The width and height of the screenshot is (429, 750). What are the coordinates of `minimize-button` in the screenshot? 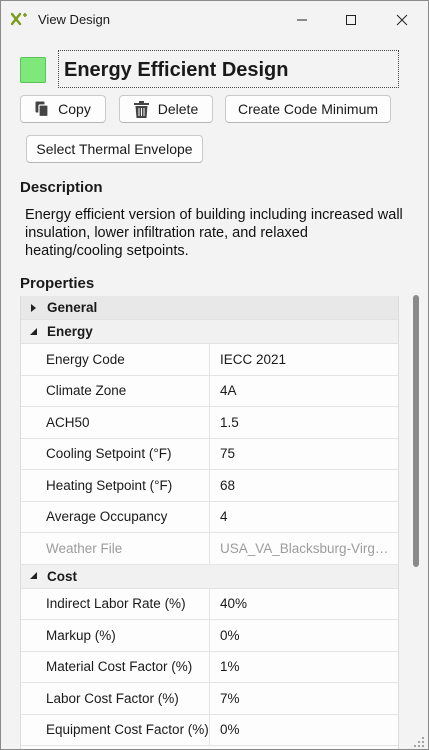 It's located at (302, 20).